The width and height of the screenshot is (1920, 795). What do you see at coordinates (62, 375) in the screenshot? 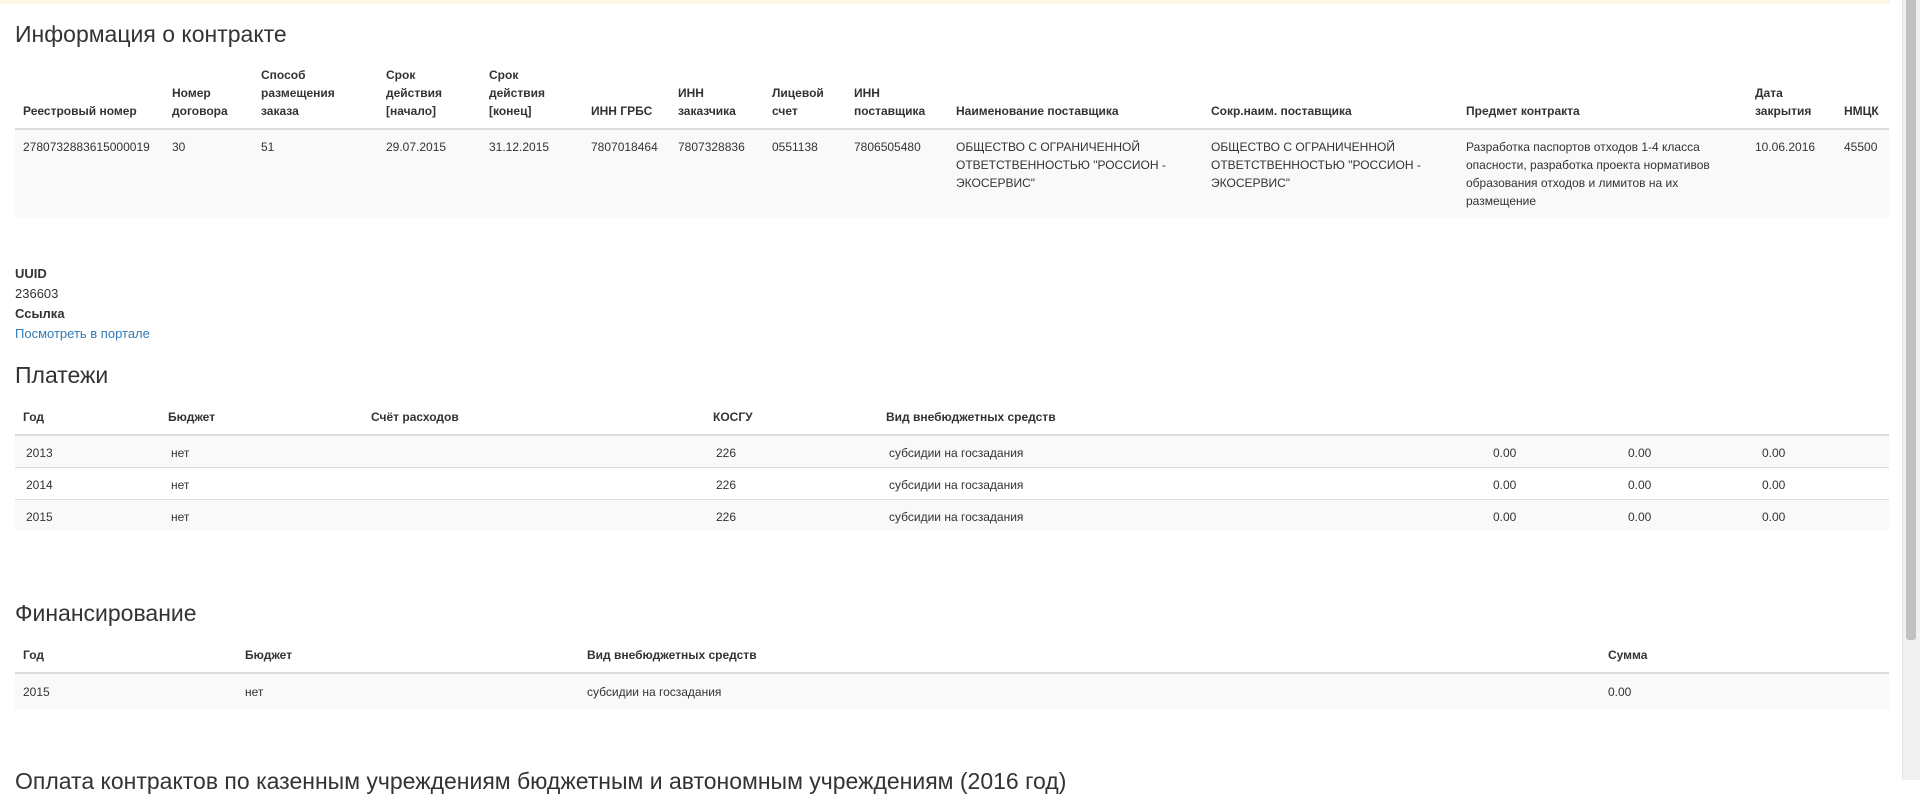
I see `payments-section-title: Платежи` at bounding box center [62, 375].